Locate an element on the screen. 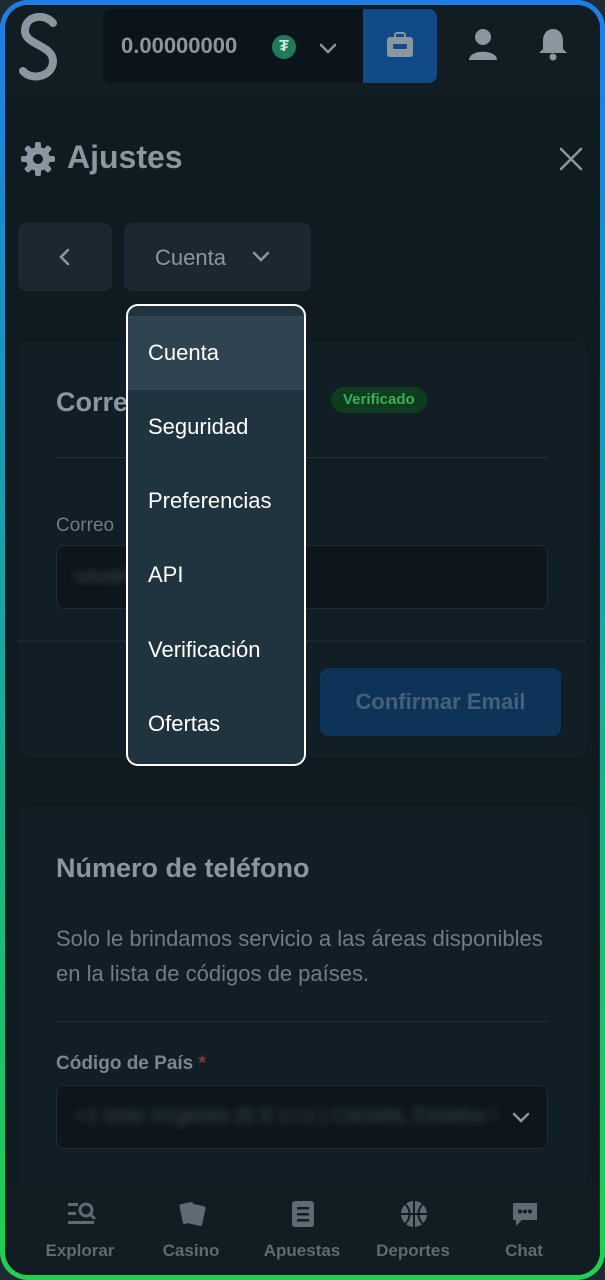  country-code-label: Código de País * is located at coordinates (131, 1064).